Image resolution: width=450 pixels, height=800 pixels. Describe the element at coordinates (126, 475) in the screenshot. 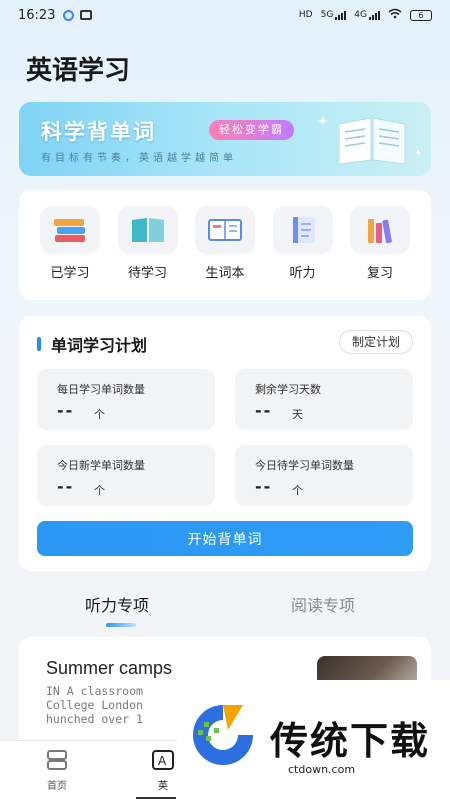

I see `stat-today-new: 今日新学单词数量 -- 个` at that location.